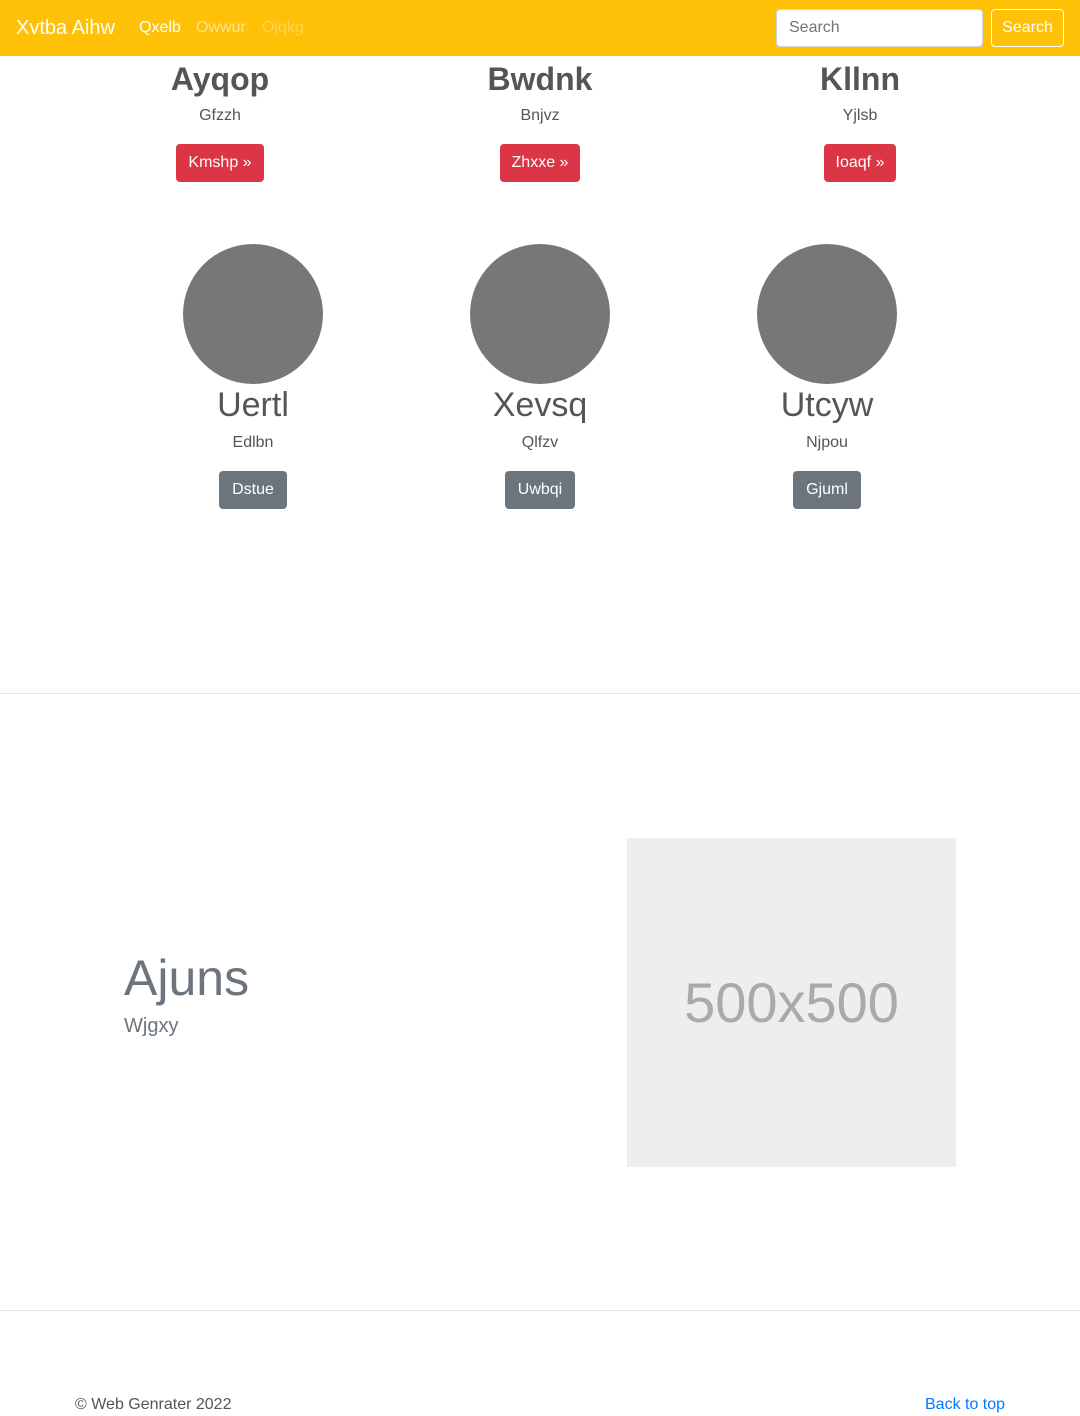 The image size is (1080, 1416). I want to click on card-3: Kllnn Yjlsb Ioaqf », so click(860, 119).